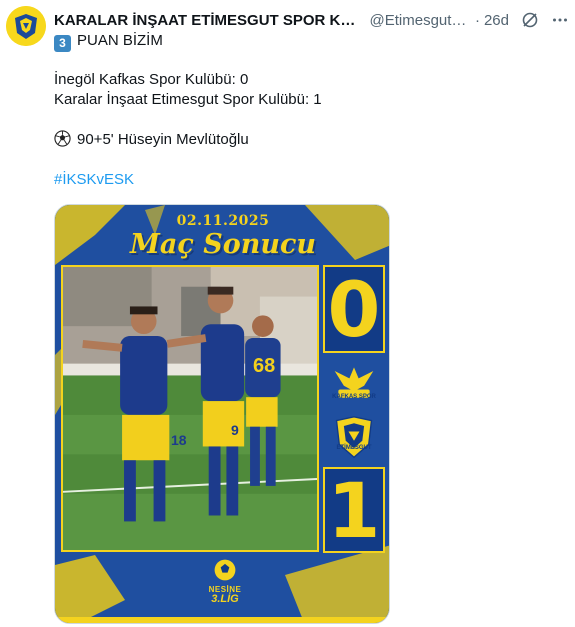 The height and width of the screenshot is (627, 575). Describe the element at coordinates (225, 599) in the screenshot. I see `league-tier: 3.LİG` at that location.